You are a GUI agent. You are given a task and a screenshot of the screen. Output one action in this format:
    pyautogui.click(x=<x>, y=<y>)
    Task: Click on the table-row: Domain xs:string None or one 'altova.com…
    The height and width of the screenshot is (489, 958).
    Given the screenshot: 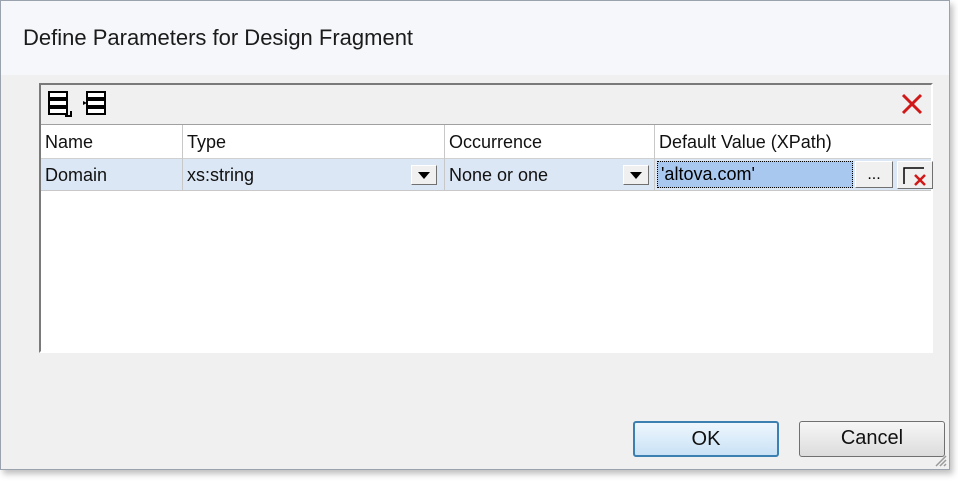 What is the action you would take?
    pyautogui.click(x=487, y=175)
    